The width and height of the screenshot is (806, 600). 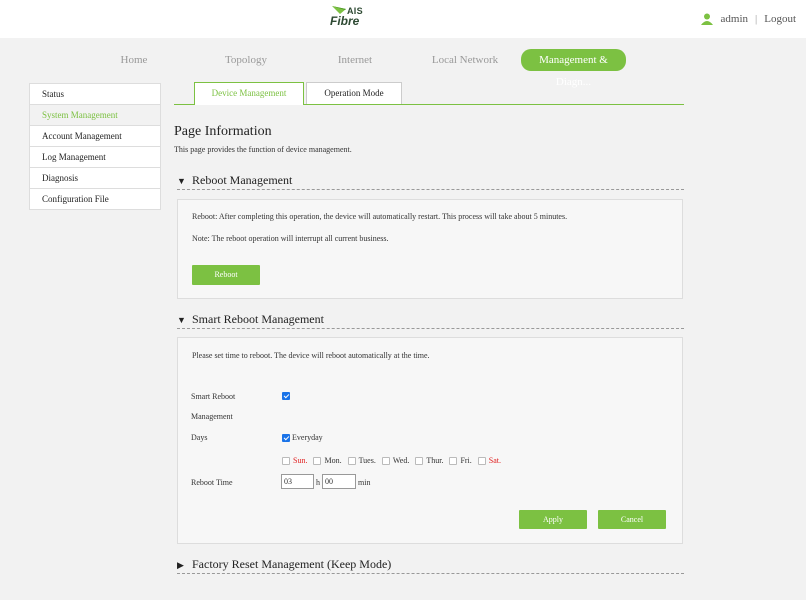 I want to click on day-fri-checkbox, so click(x=453, y=460).